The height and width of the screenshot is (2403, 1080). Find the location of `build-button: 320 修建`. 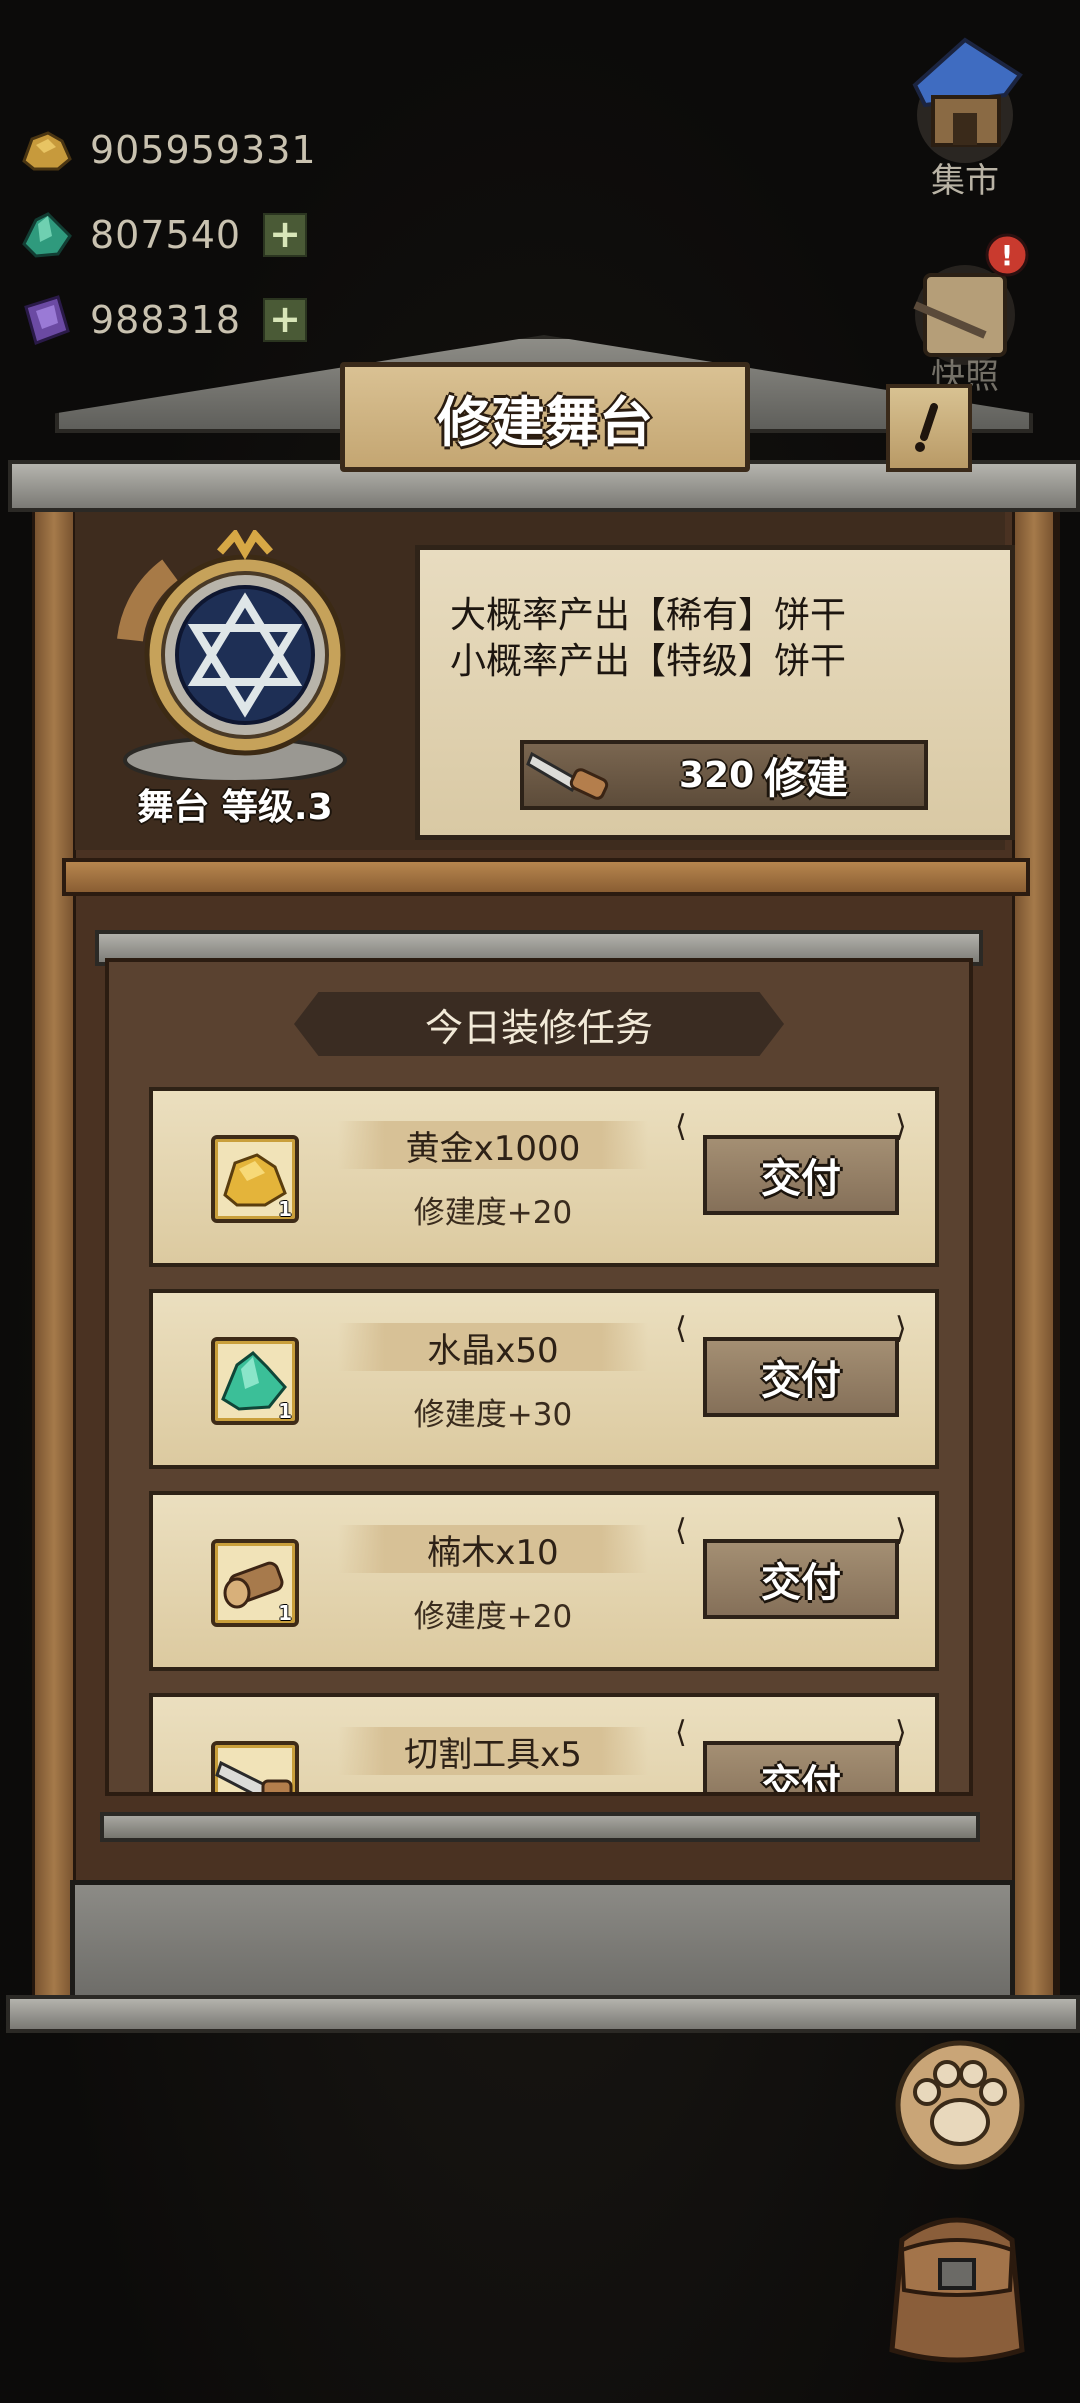

build-button: 320 修建 is located at coordinates (724, 775).